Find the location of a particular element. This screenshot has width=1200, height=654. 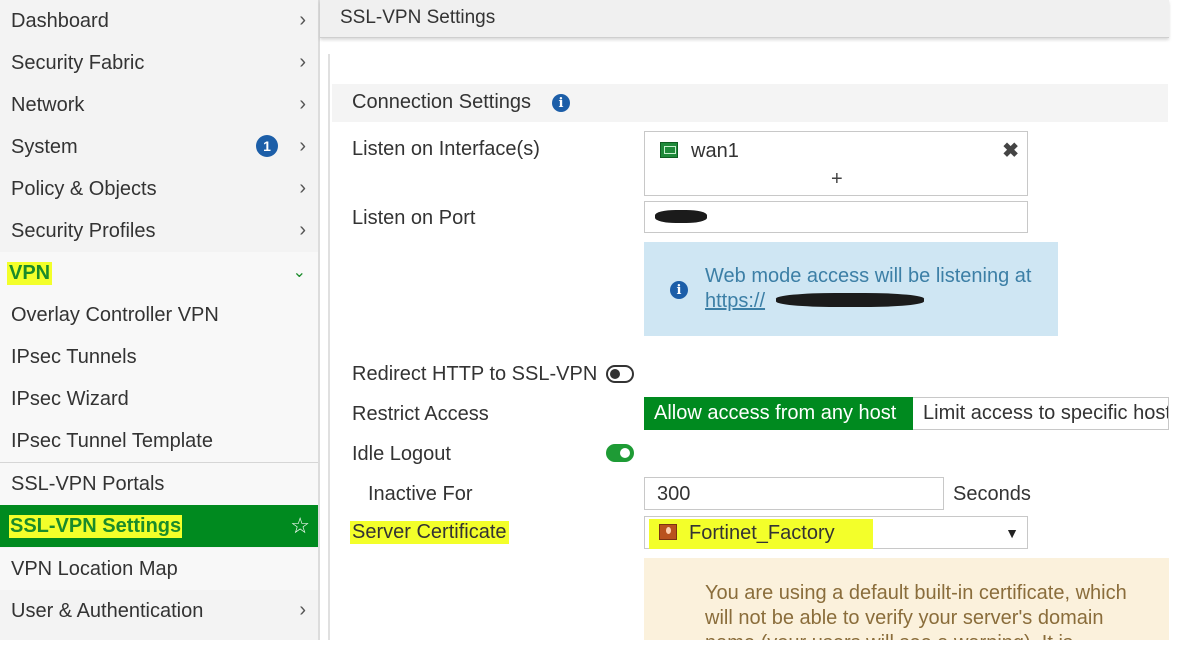

sidebar-item-dashboard: Dashboard › is located at coordinates (159, 21).